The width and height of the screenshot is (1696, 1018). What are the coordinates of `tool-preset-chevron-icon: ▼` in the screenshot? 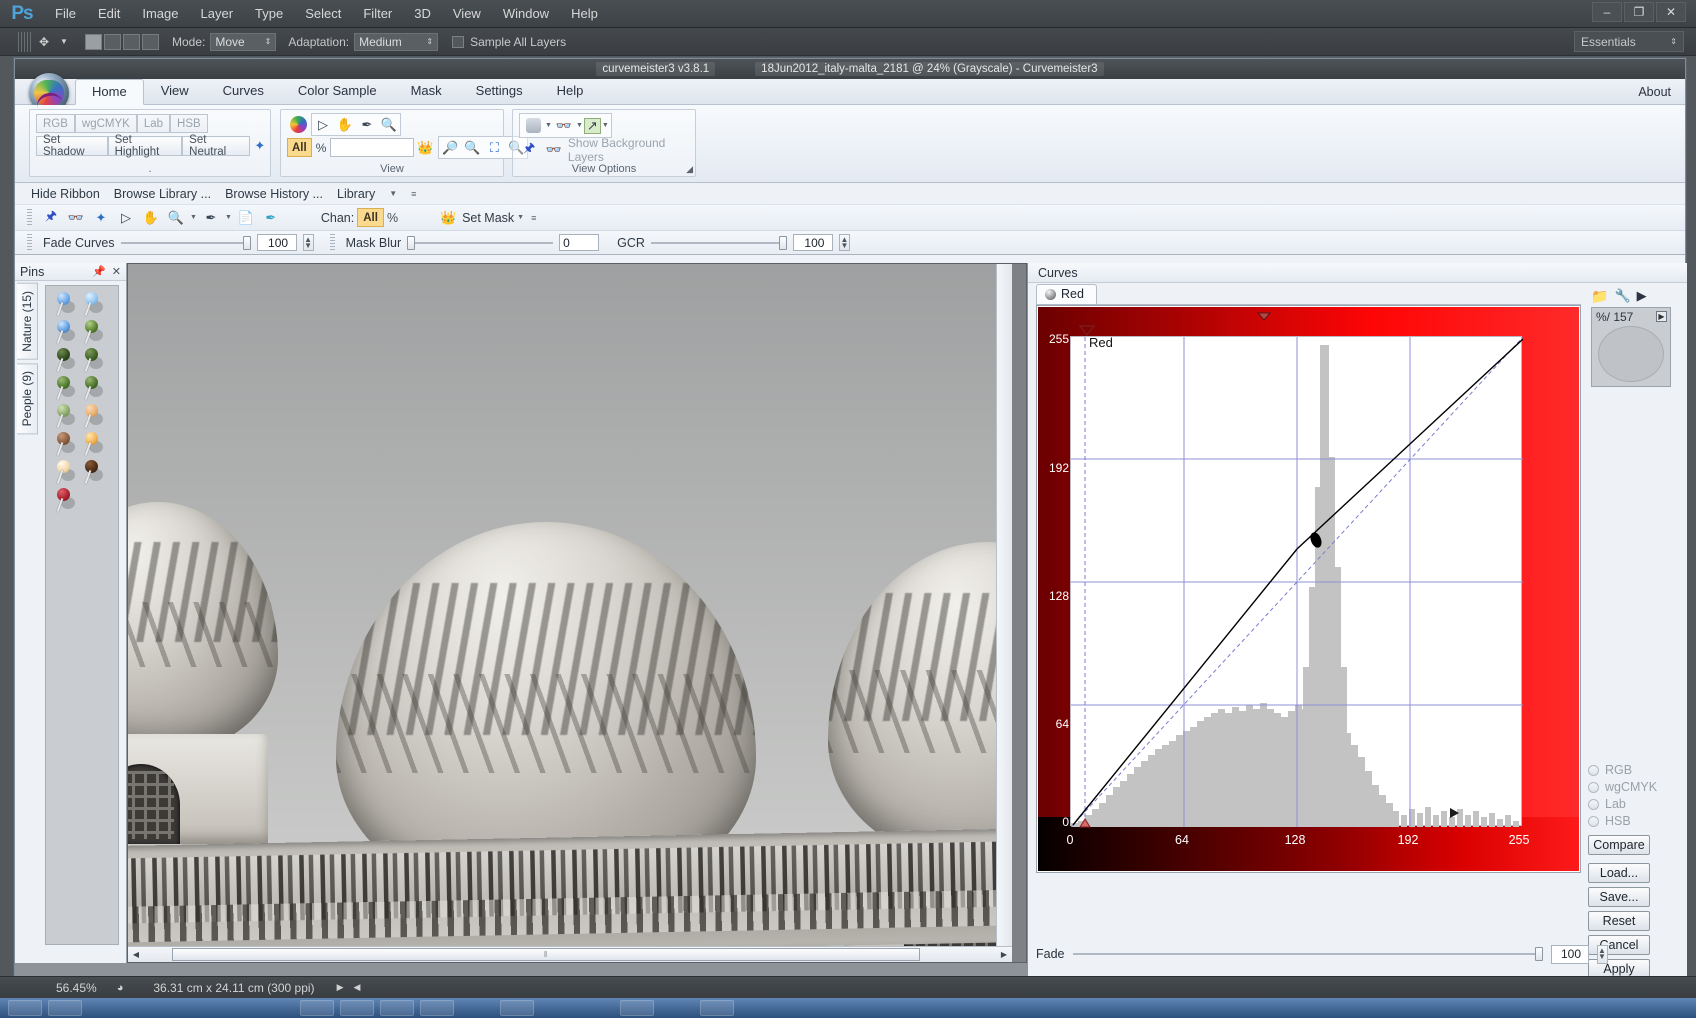 It's located at (64, 42).